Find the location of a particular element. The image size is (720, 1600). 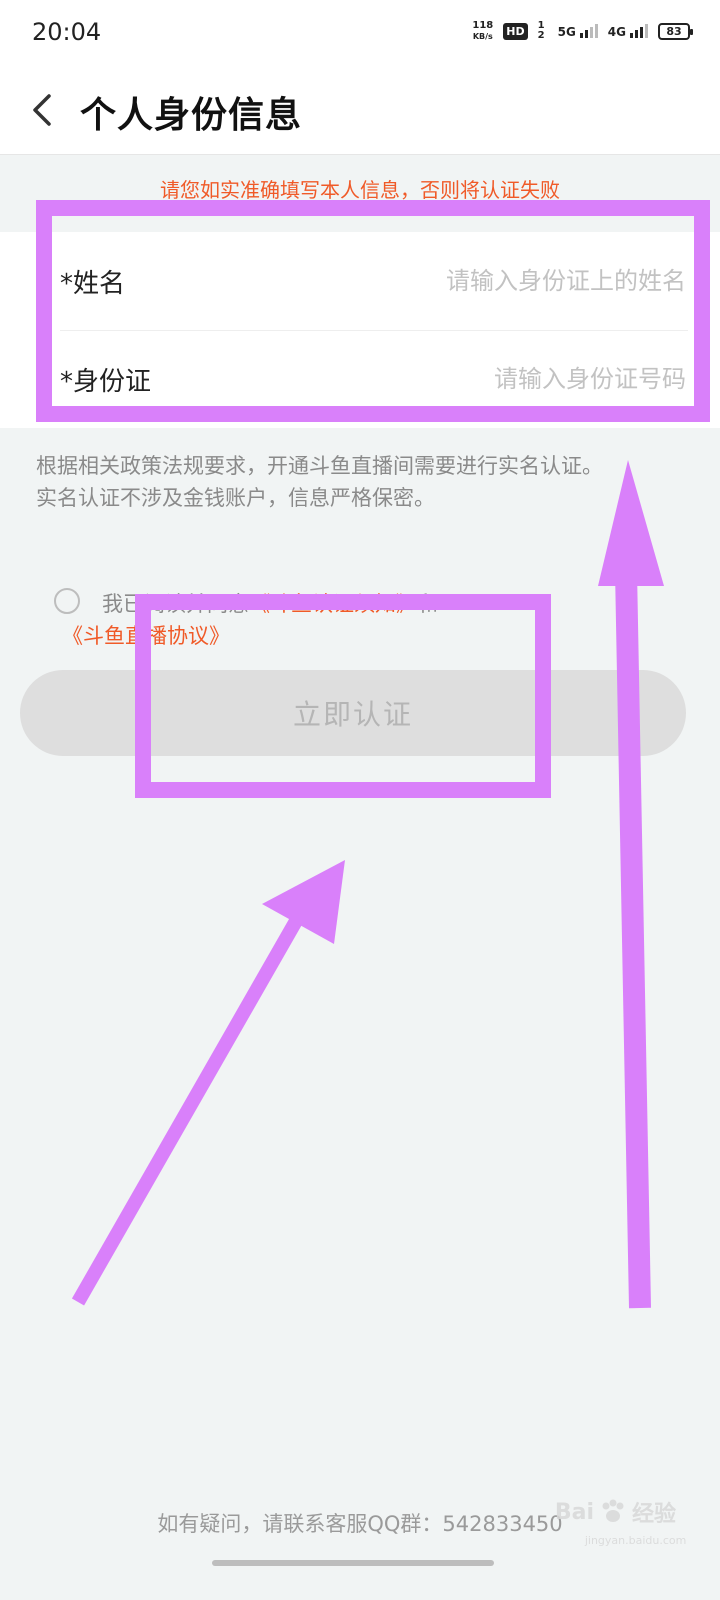

network-speed: 118 KB/s is located at coordinates (482, 31).